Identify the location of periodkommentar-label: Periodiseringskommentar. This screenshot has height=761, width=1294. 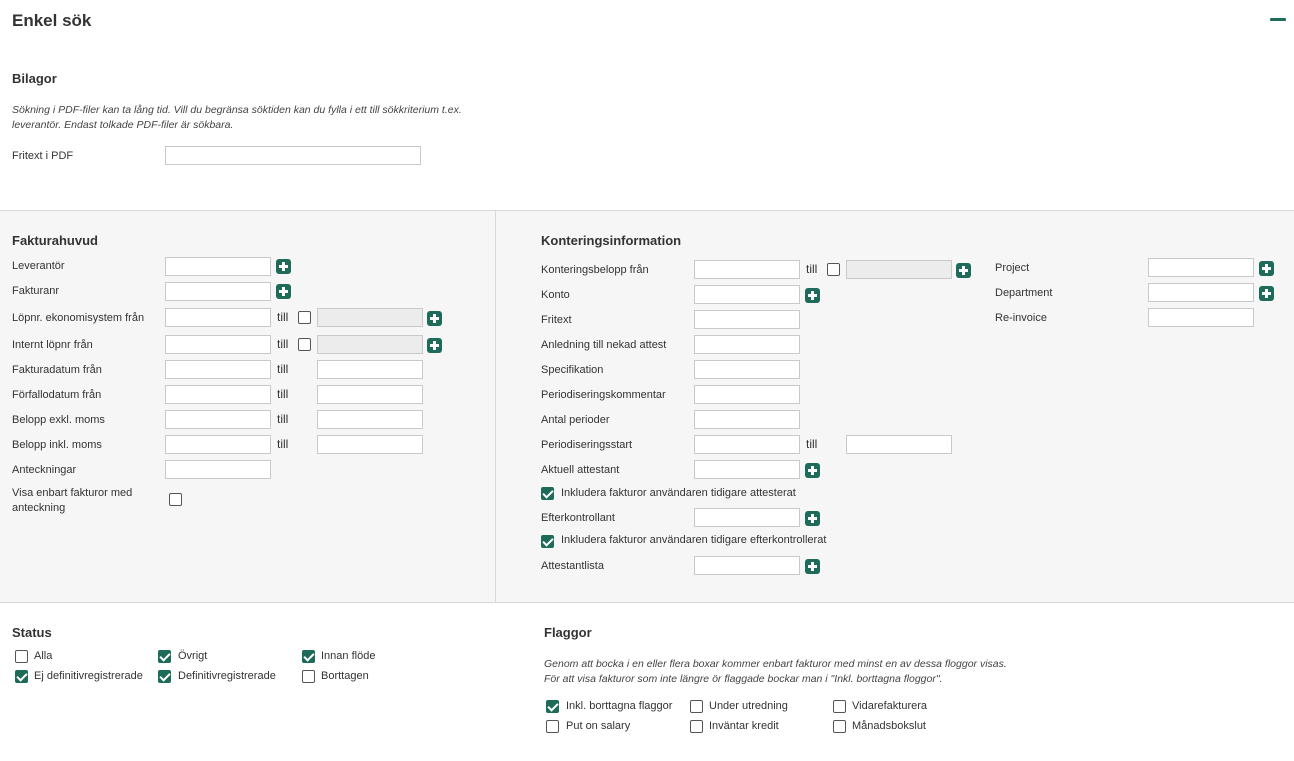
(603, 395).